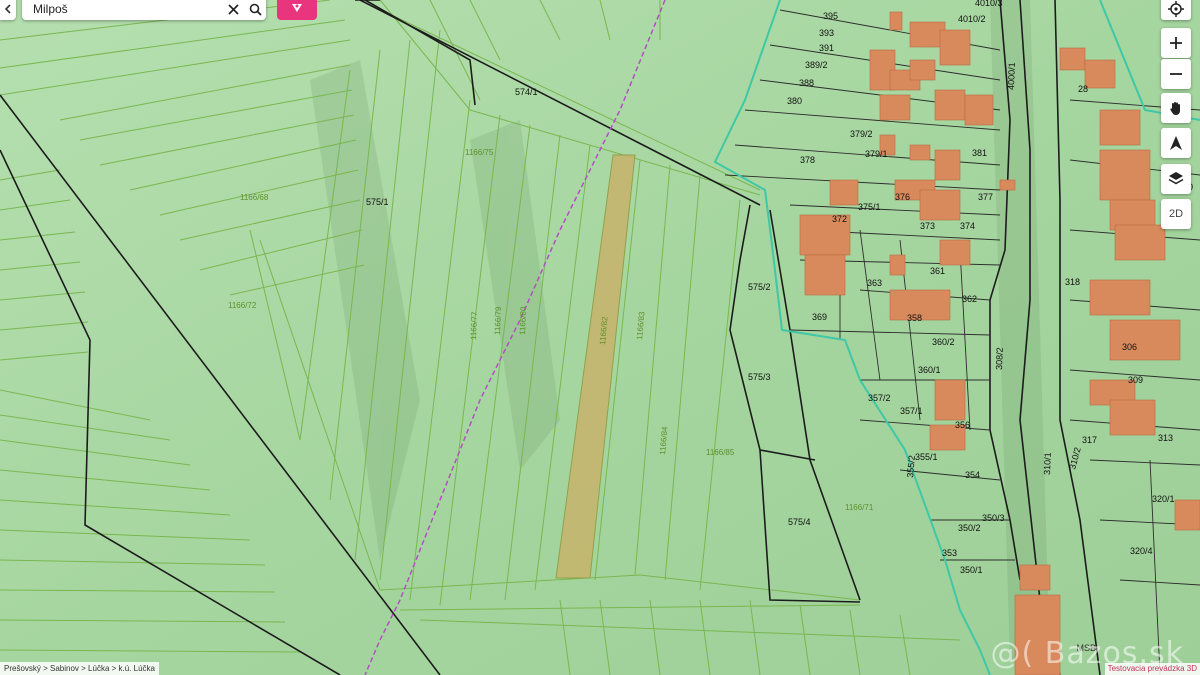 Image resolution: width=1200 pixels, height=675 pixels. I want to click on parcel-label: 575/2, so click(759, 287).